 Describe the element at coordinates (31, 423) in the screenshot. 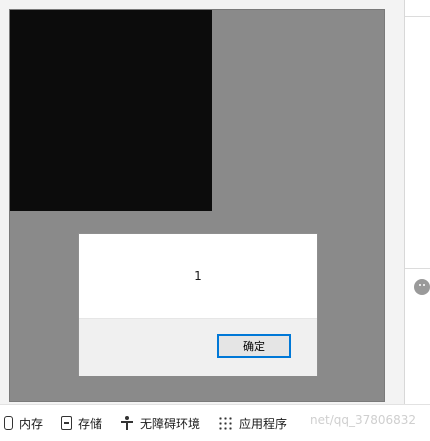

I see `toolbar-item-label: 内存` at that location.